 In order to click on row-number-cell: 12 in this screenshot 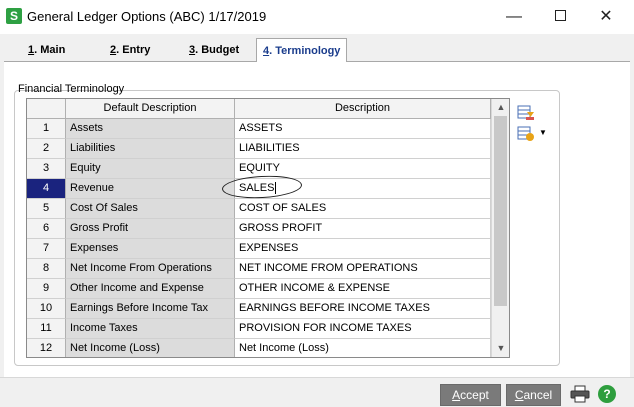, I will do `click(46, 348)`.